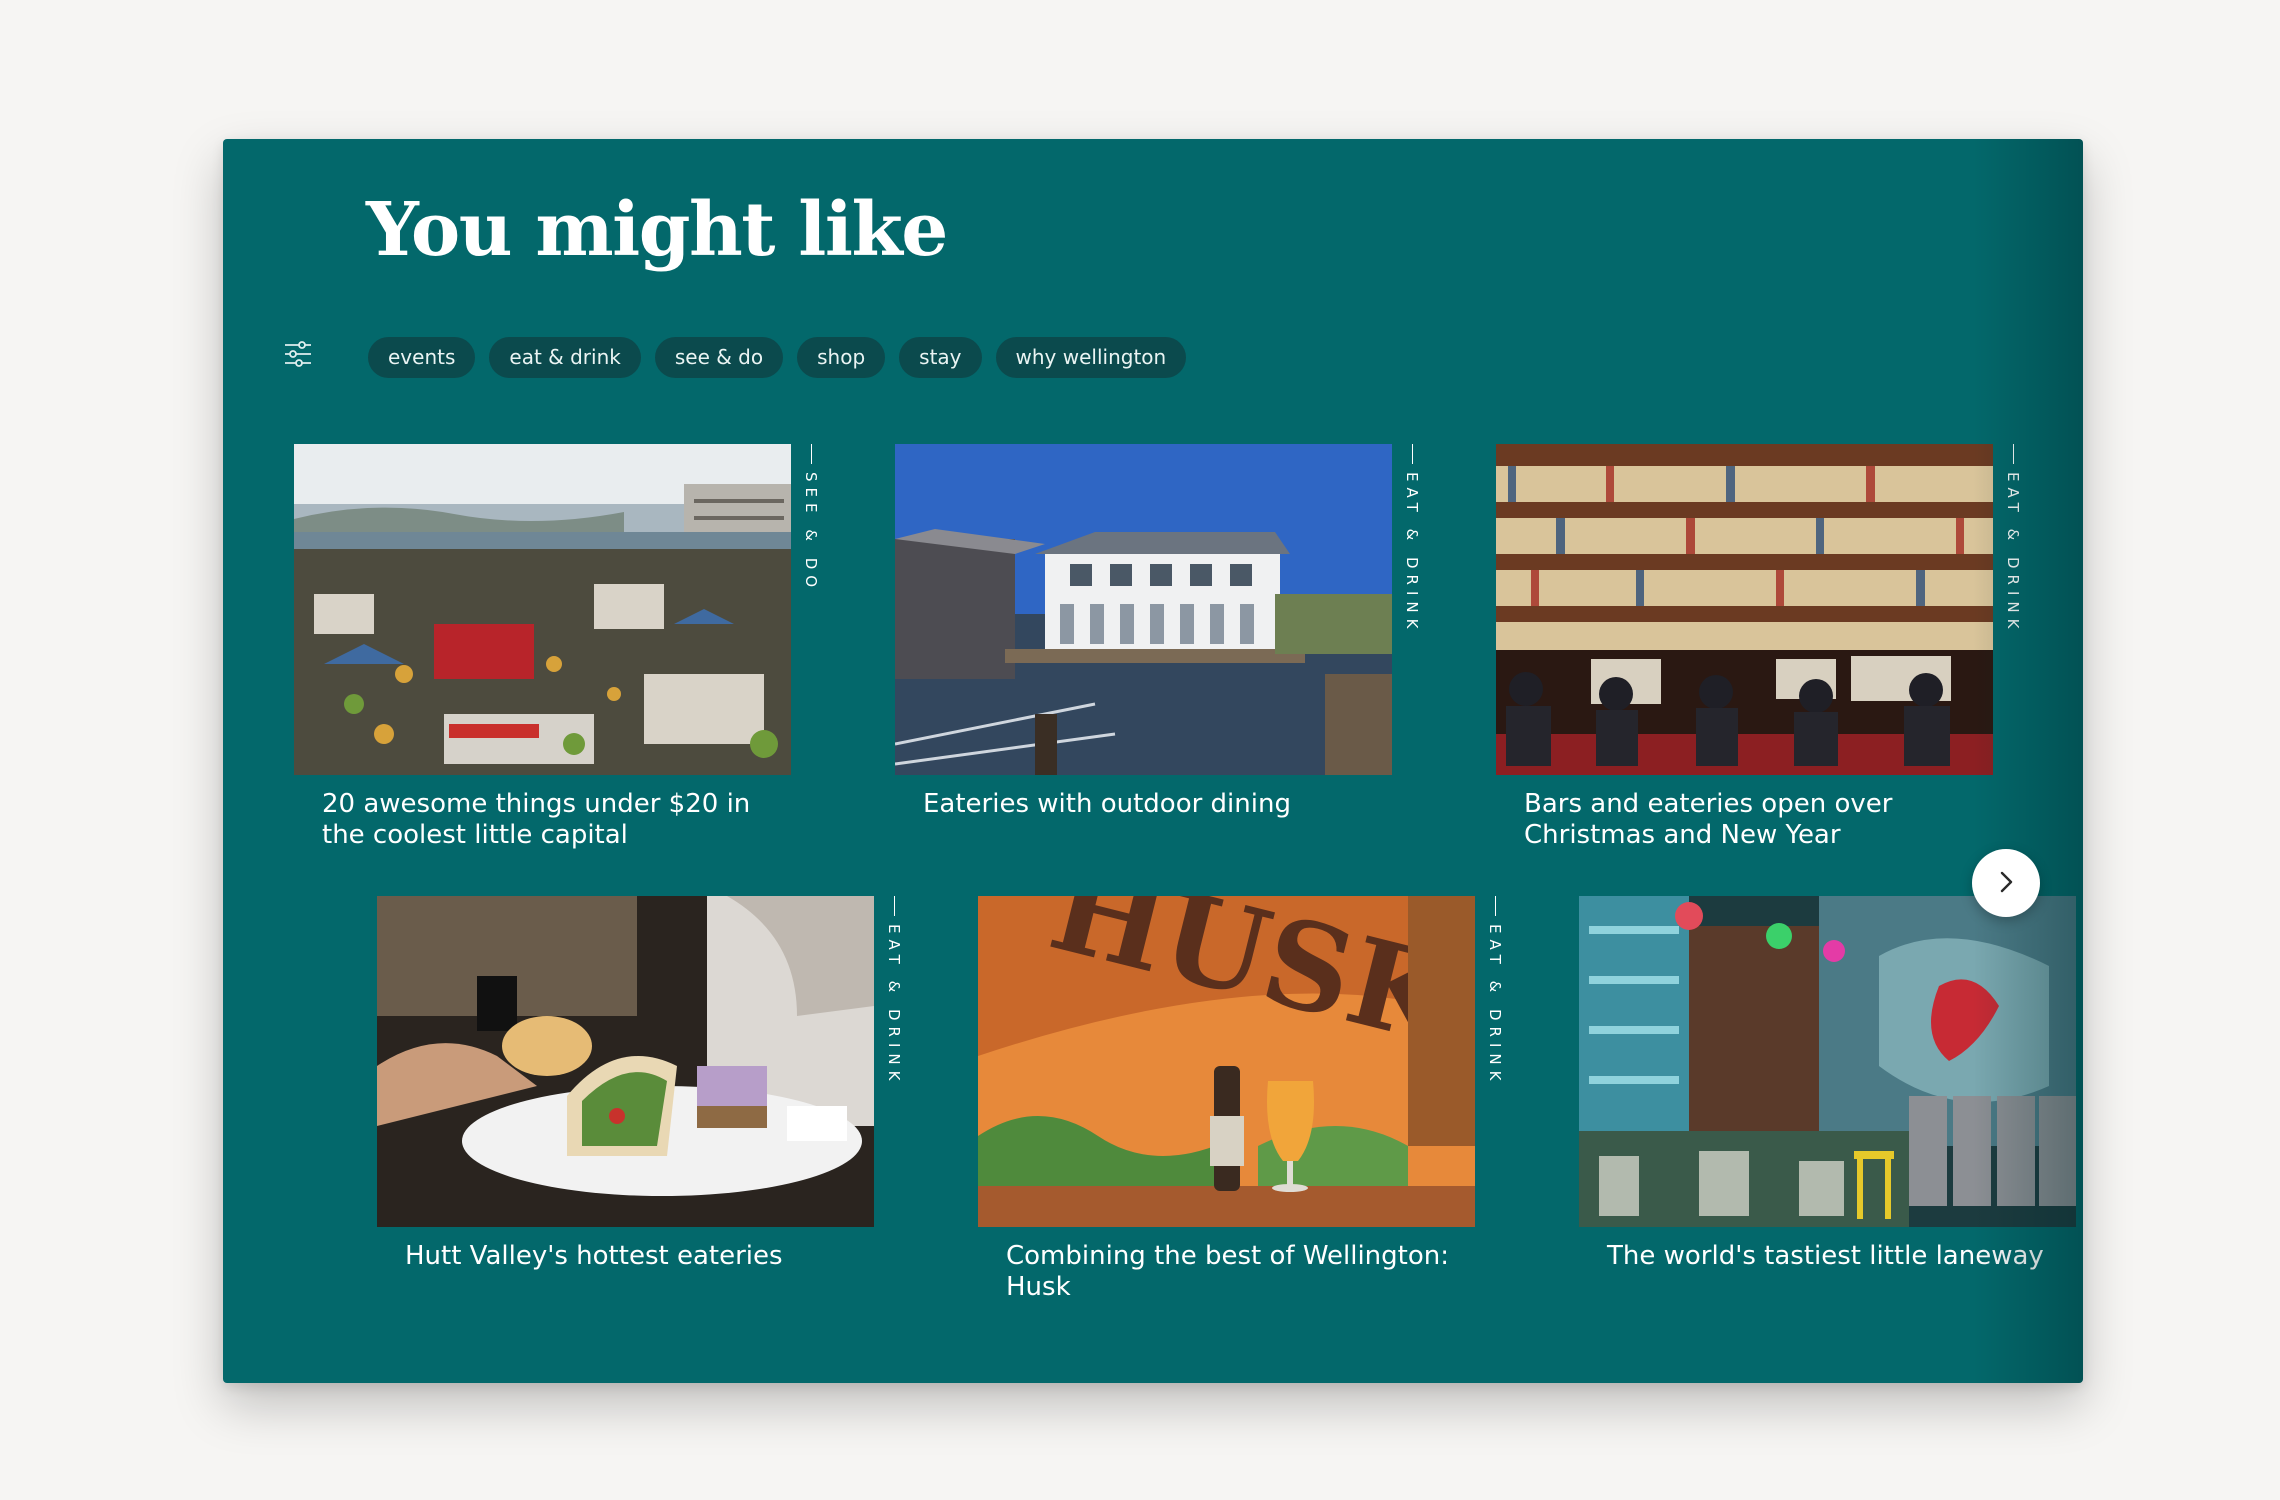 The height and width of the screenshot is (1500, 2280). What do you see at coordinates (565, 357) in the screenshot?
I see `chip-eat-drink: eat & drink` at bounding box center [565, 357].